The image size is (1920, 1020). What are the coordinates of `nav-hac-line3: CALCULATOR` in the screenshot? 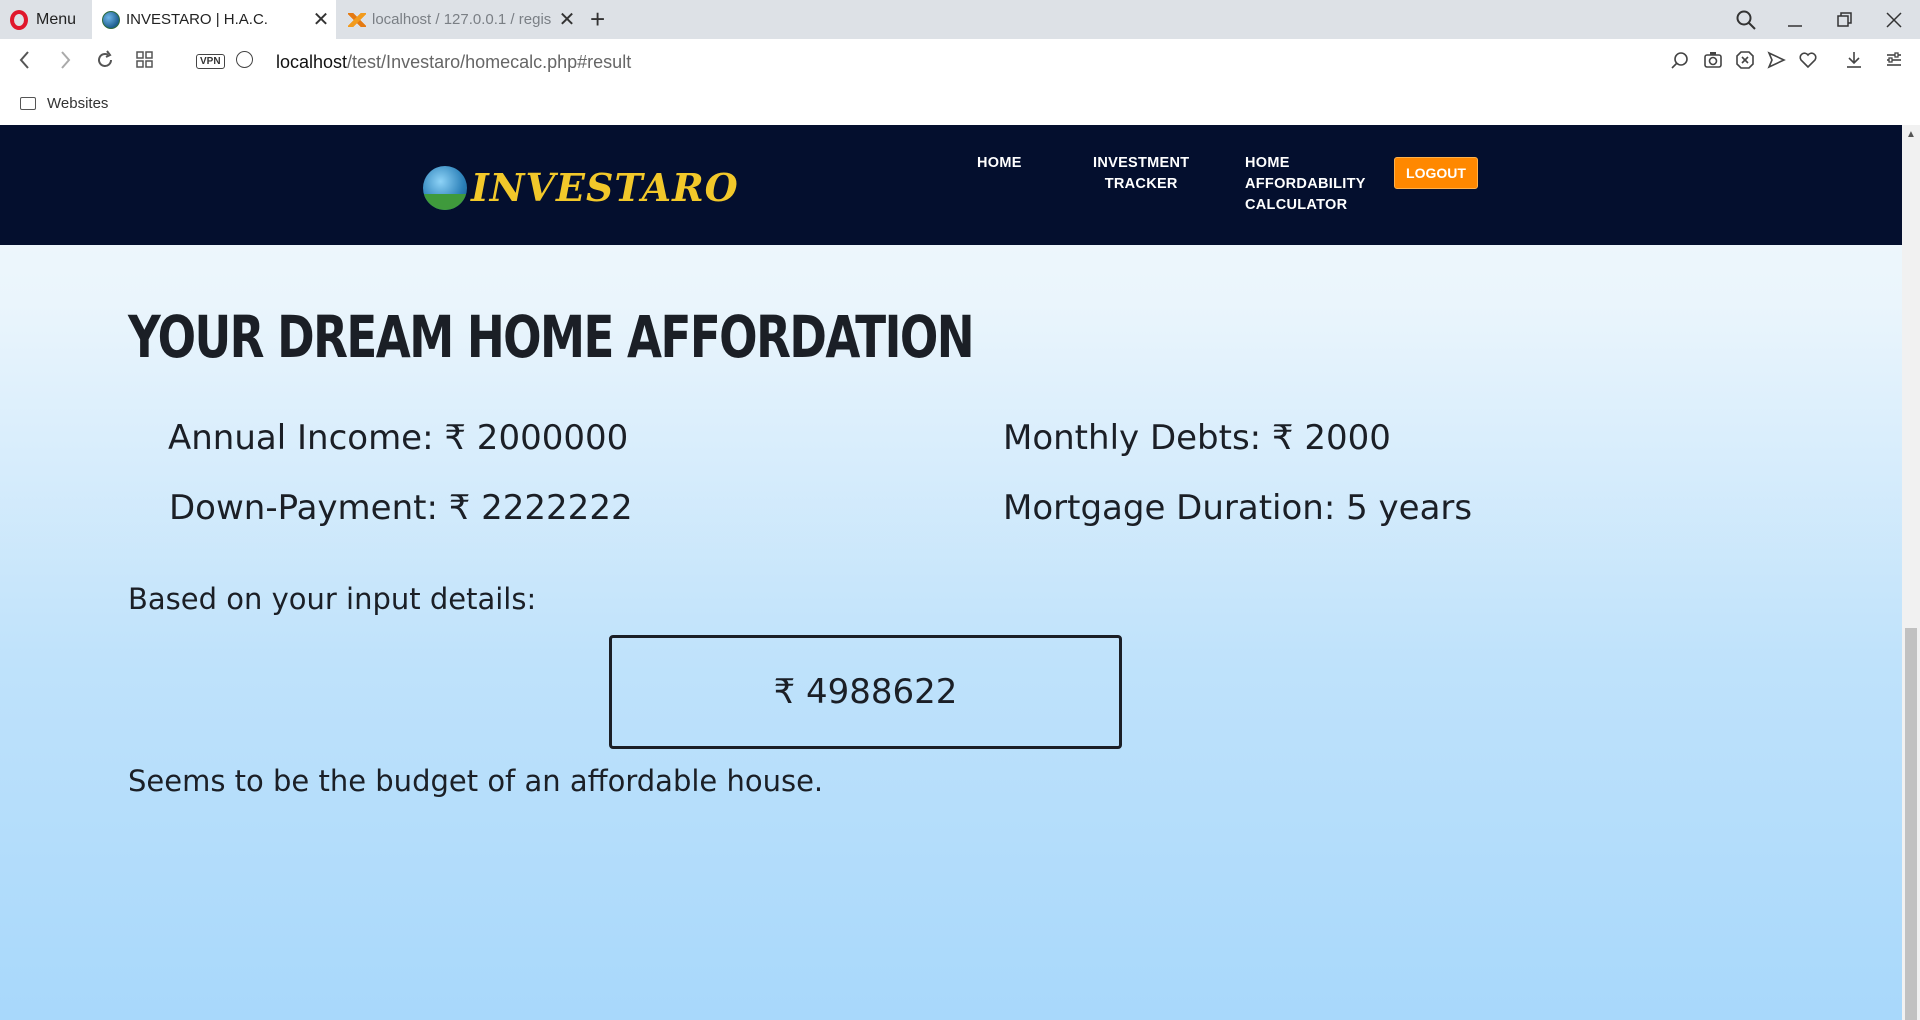 It's located at (1296, 205).